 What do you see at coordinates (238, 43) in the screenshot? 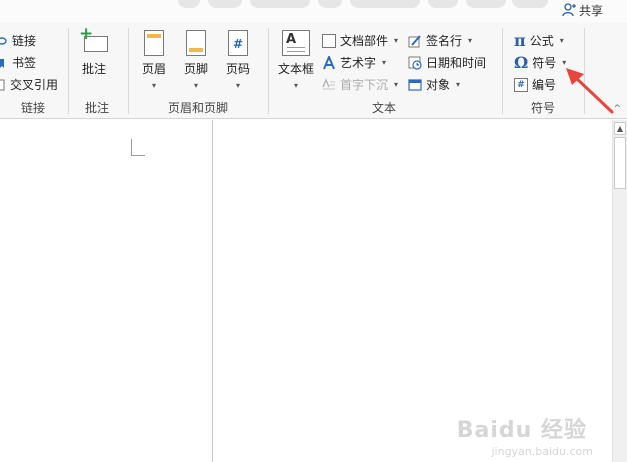
I see `page-number-icon: #` at bounding box center [238, 43].